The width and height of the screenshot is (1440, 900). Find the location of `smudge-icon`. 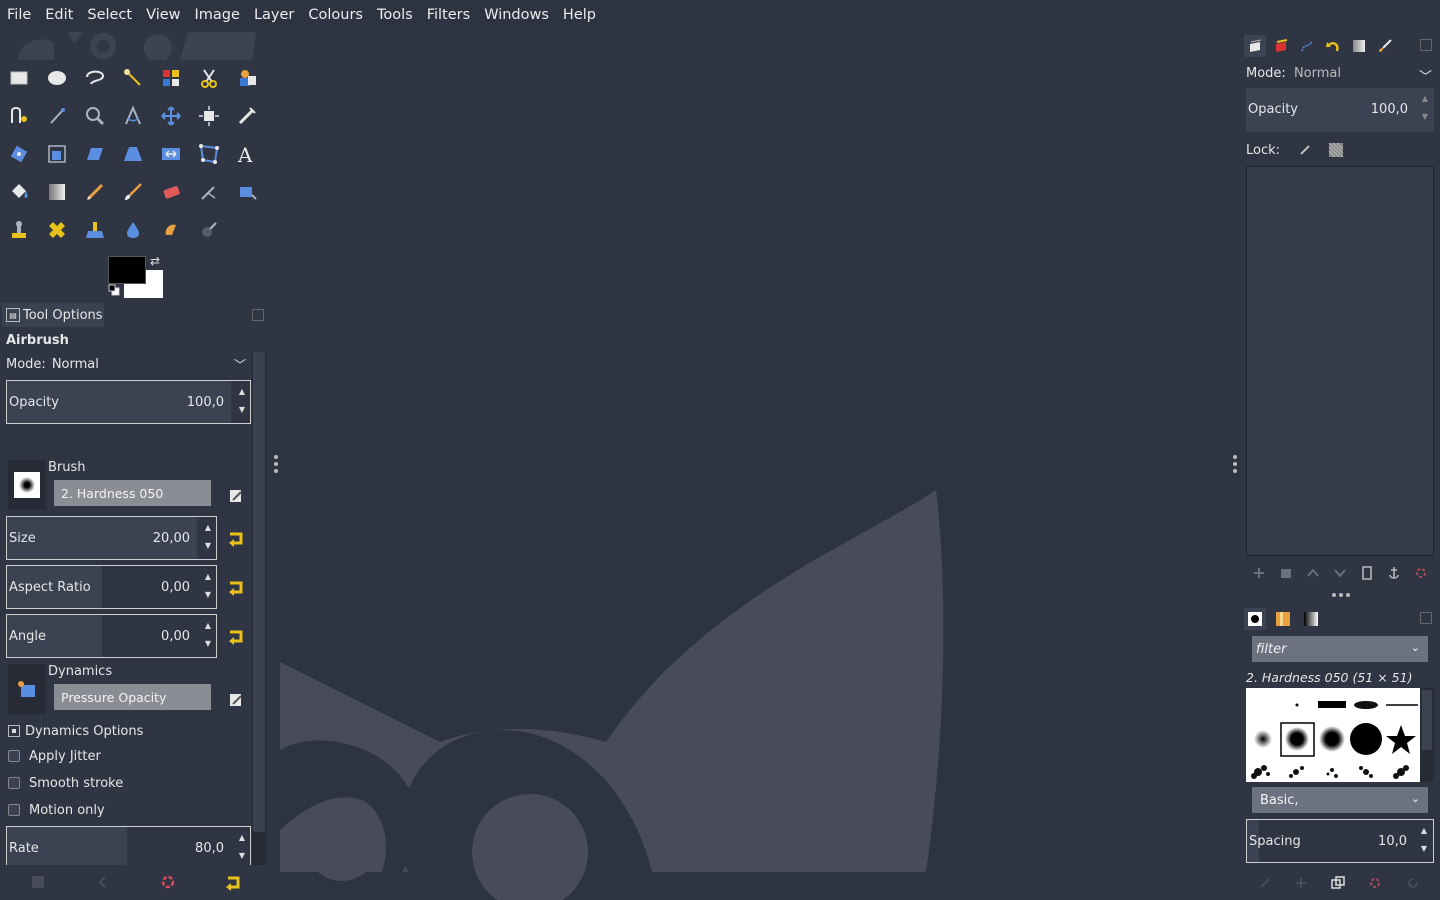

smudge-icon is located at coordinates (171, 230).